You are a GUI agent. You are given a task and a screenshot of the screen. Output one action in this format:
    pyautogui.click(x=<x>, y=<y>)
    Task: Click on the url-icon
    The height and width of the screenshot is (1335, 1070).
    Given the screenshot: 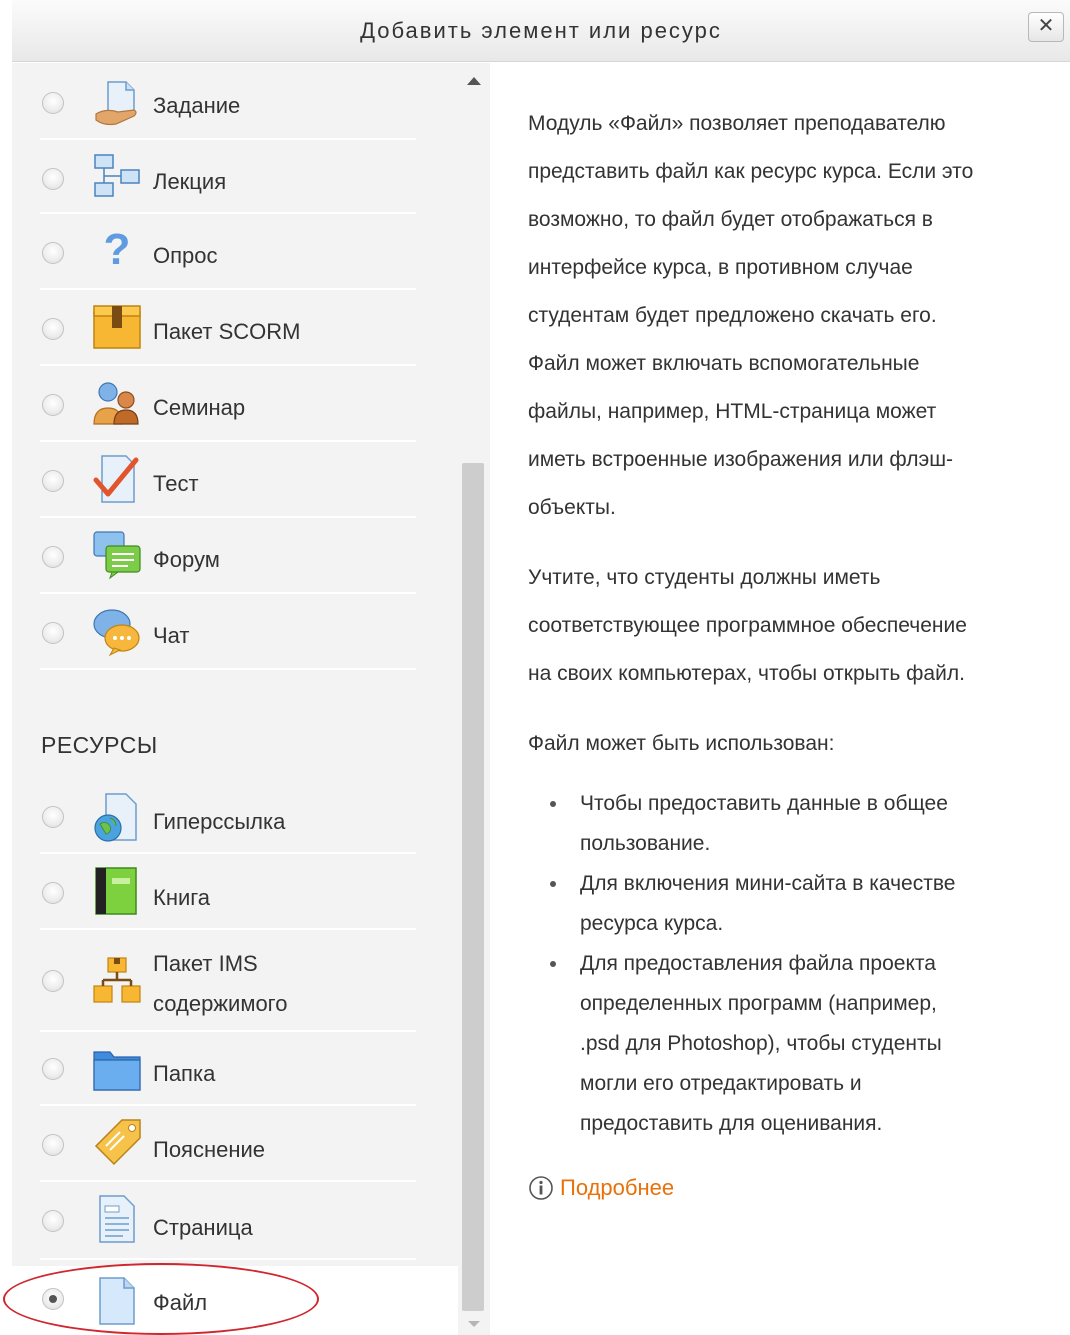 What is the action you would take?
    pyautogui.click(x=115, y=817)
    